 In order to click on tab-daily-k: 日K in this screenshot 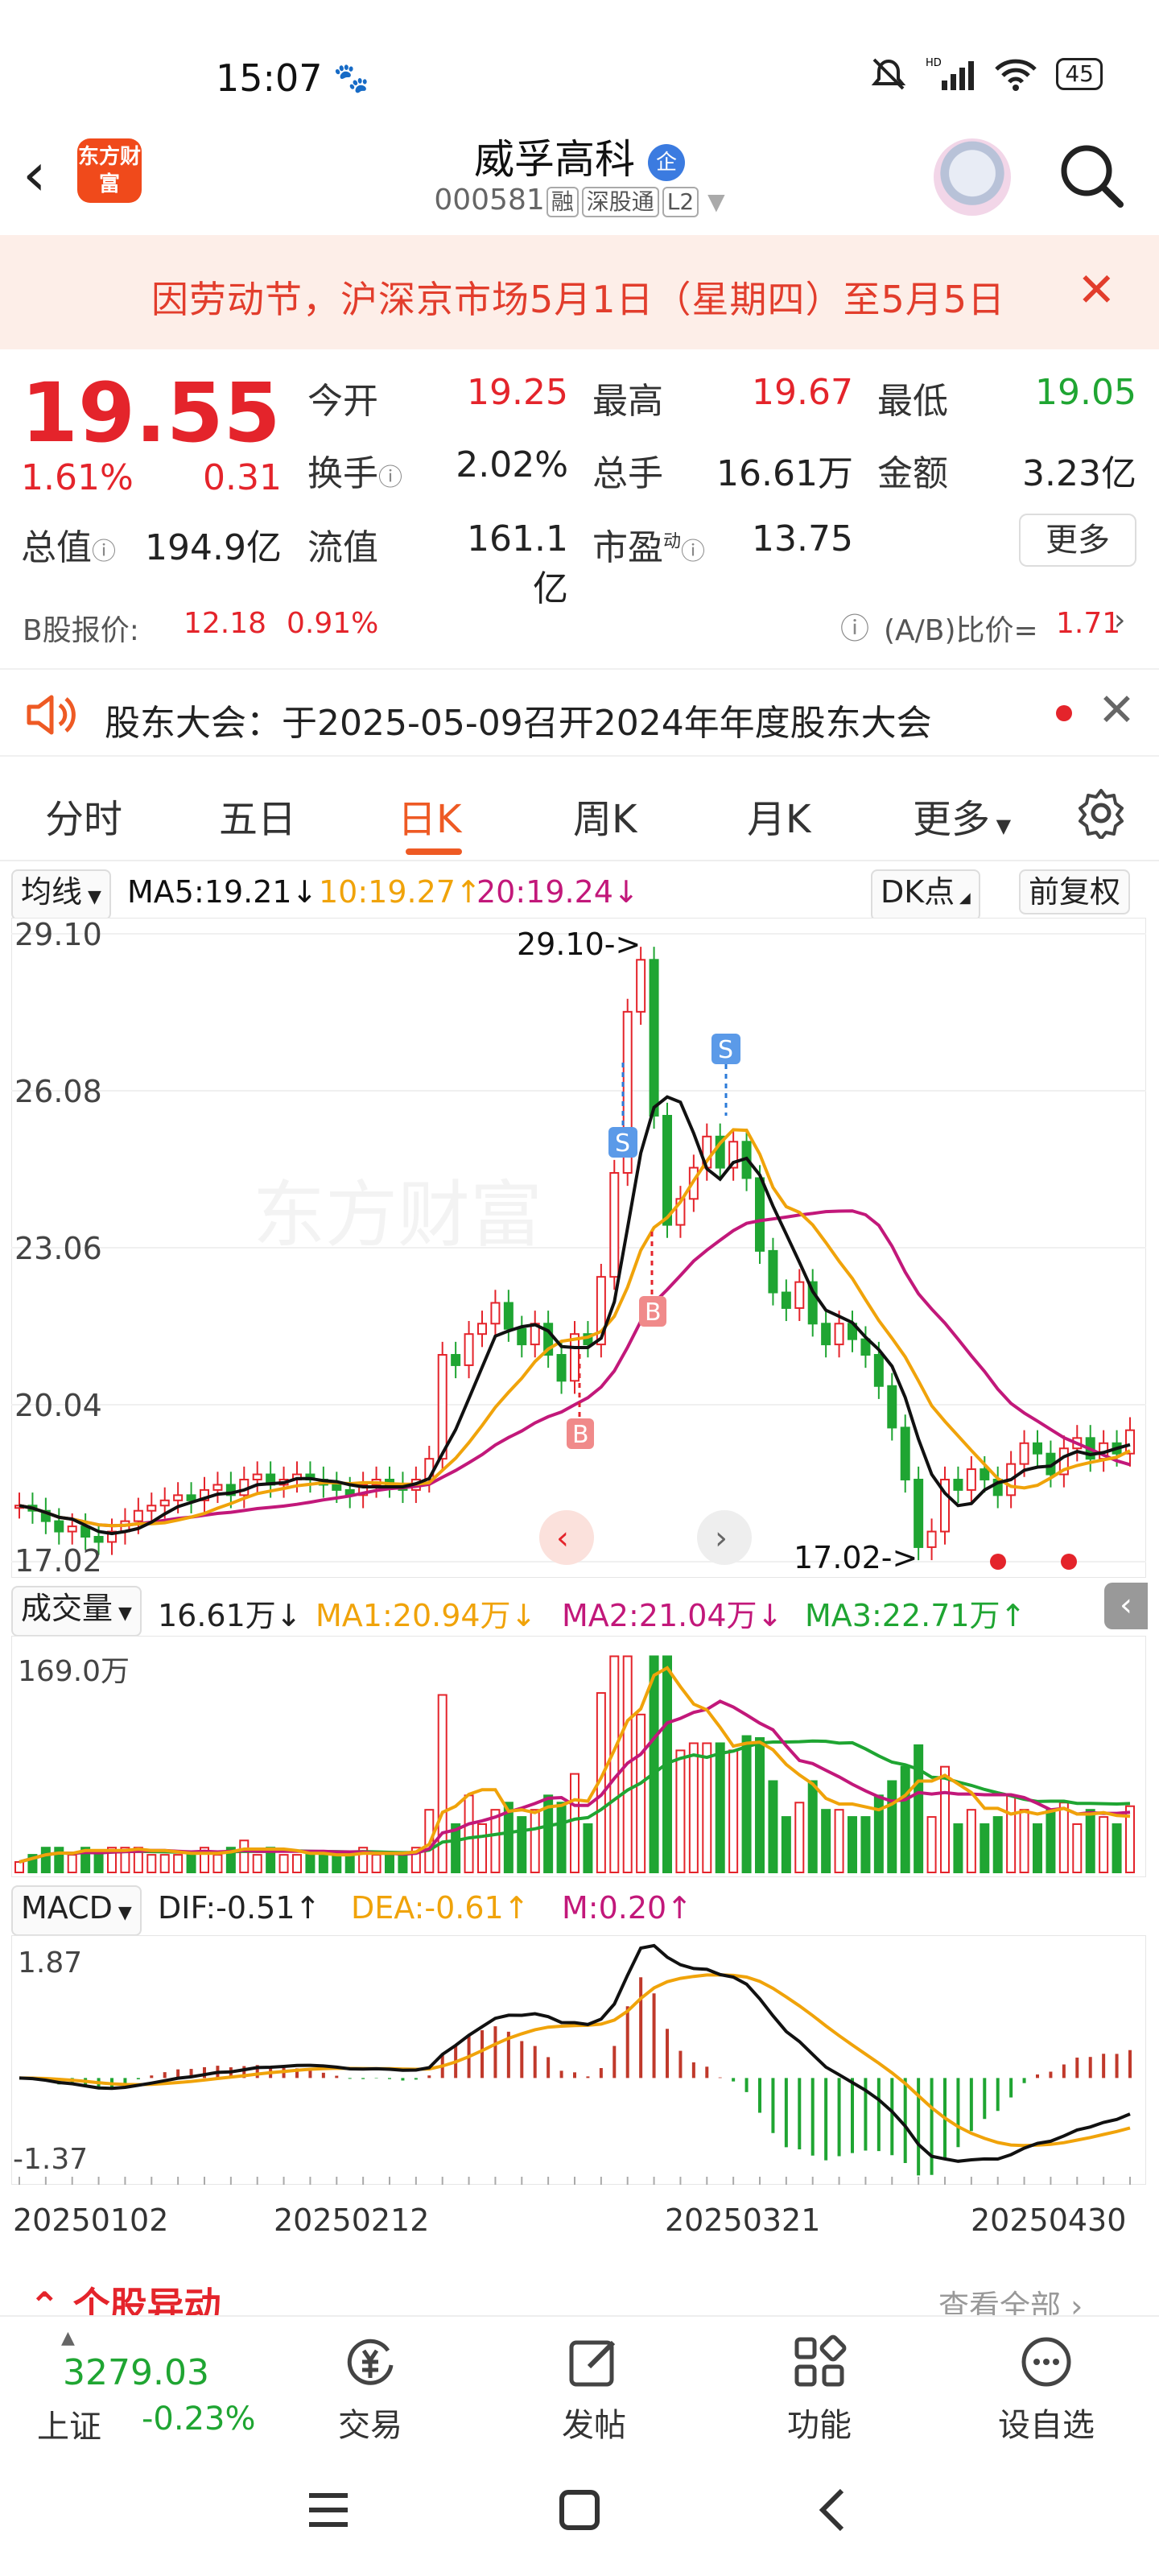, I will do `click(429, 815)`.